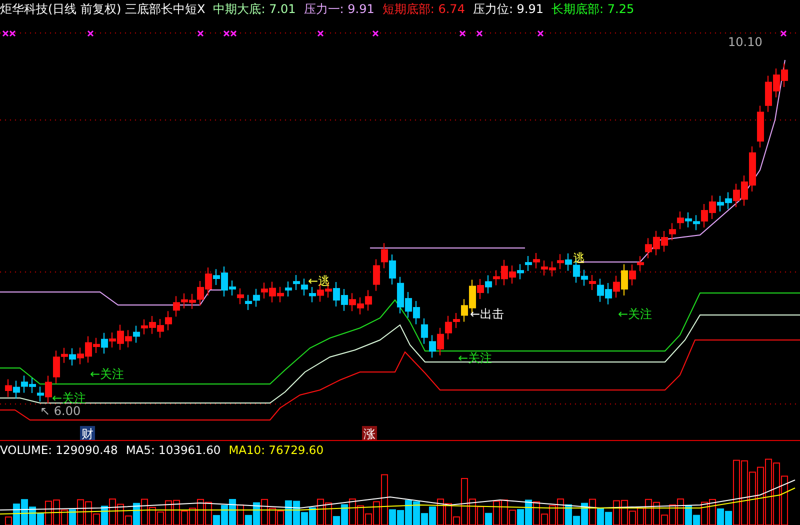 The image size is (800, 525). Describe the element at coordinates (339, 9) in the screenshot. I see `indicator-value: 压力一: 9.91` at that location.